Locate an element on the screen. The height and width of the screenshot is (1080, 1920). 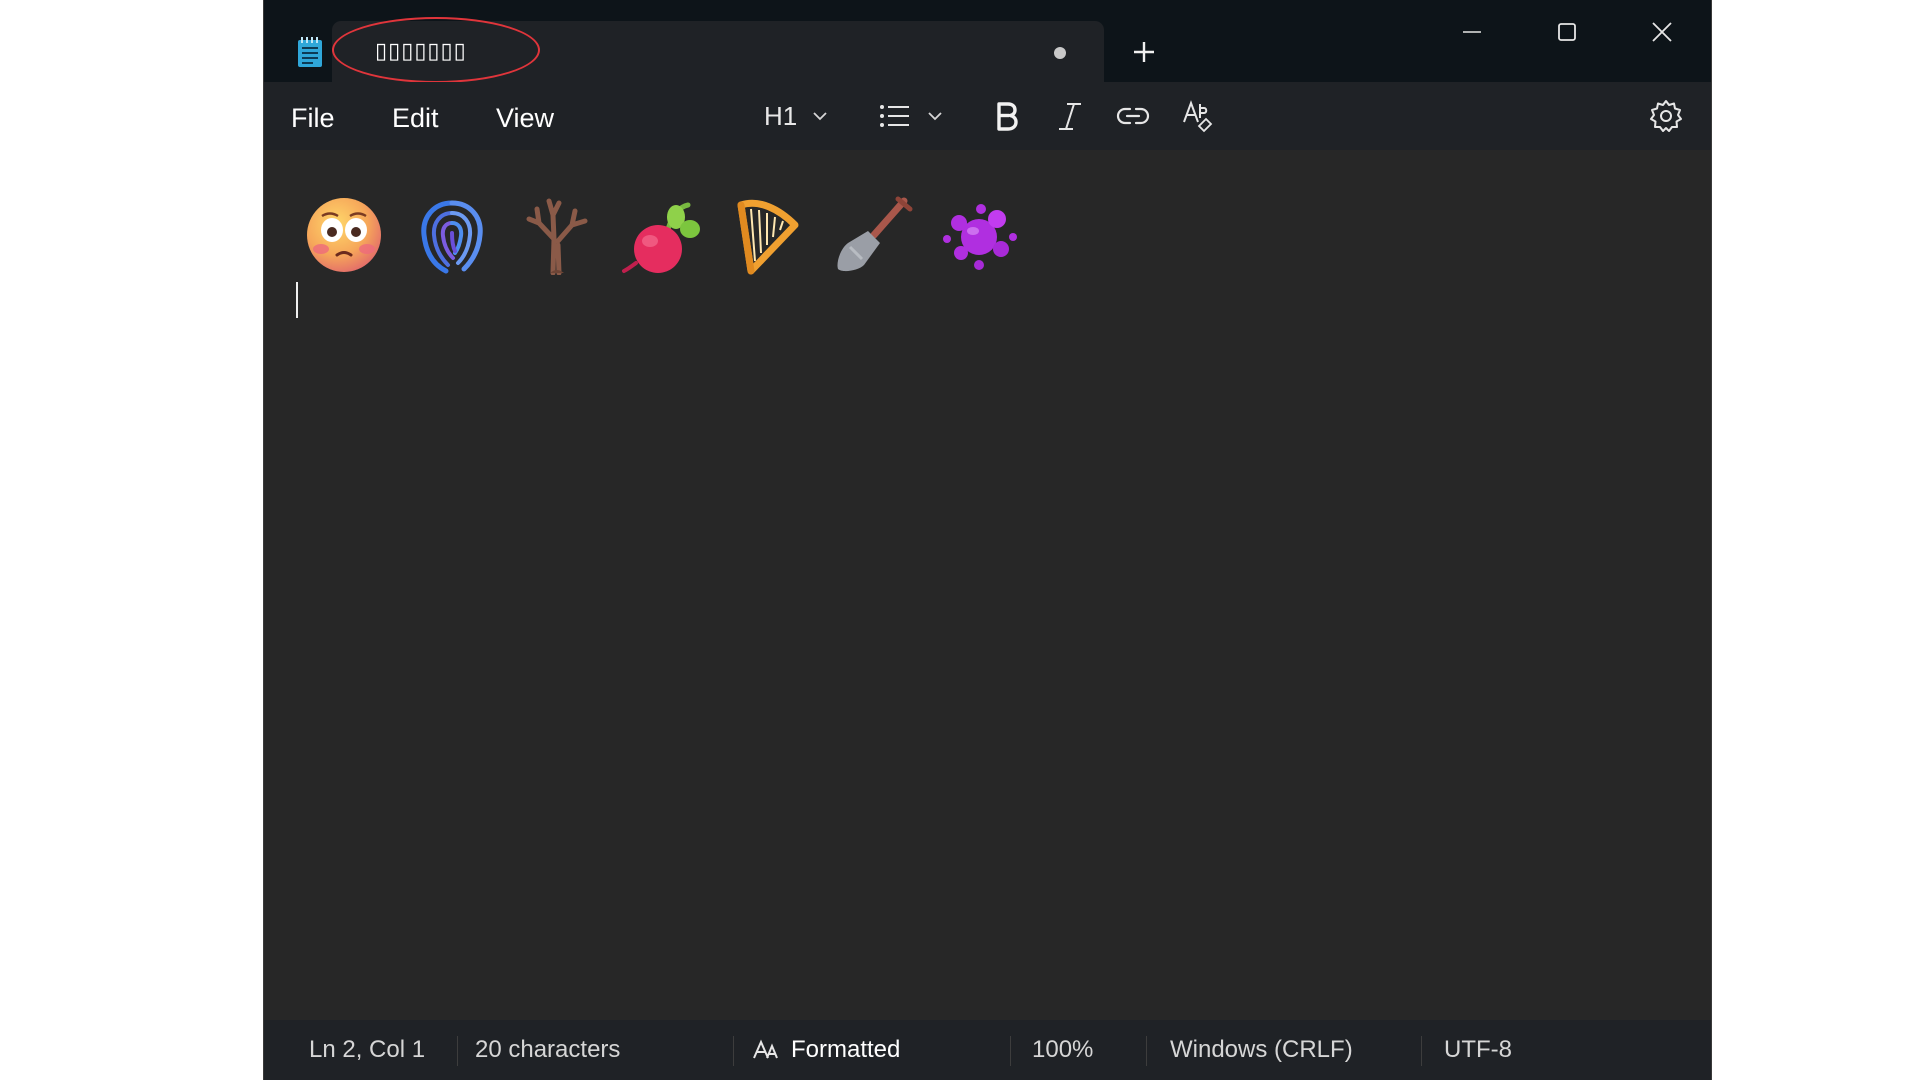
heading-label: H1 is located at coordinates (781, 115).